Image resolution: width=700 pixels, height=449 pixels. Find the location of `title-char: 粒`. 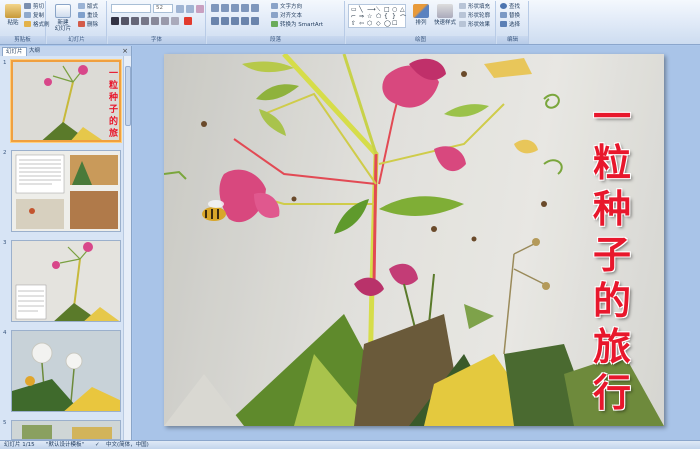

title-char: 粒 is located at coordinates (611, 162).